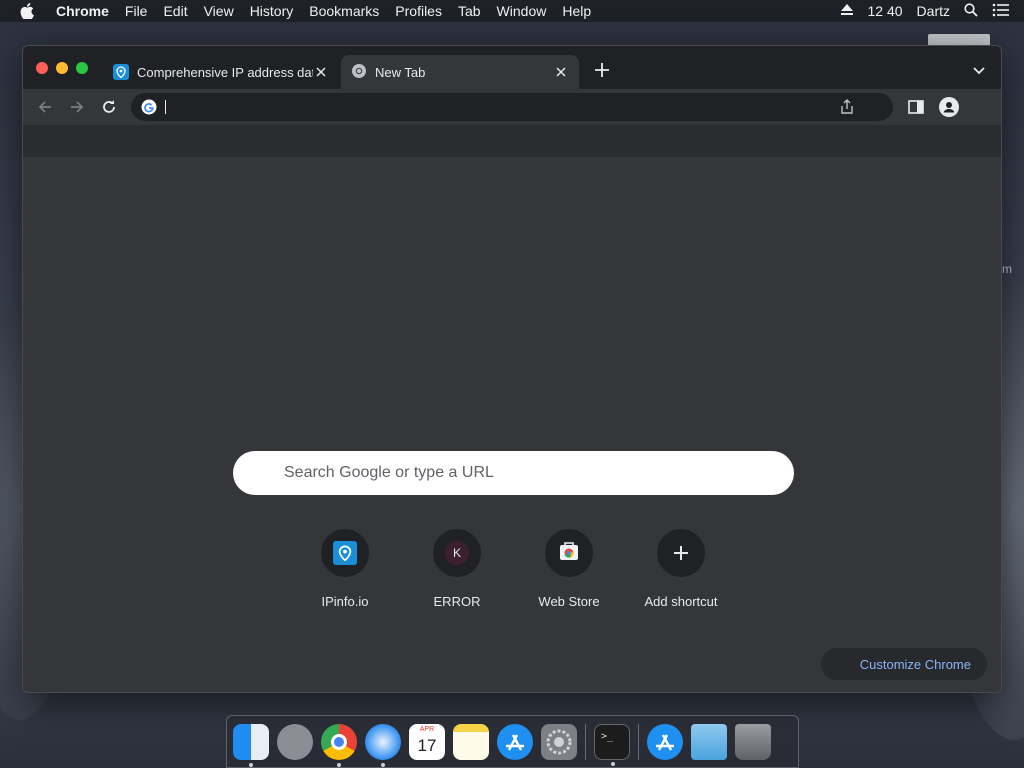 The width and height of the screenshot is (1024, 768). What do you see at coordinates (295, 741) in the screenshot?
I see `launchpad-icon` at bounding box center [295, 741].